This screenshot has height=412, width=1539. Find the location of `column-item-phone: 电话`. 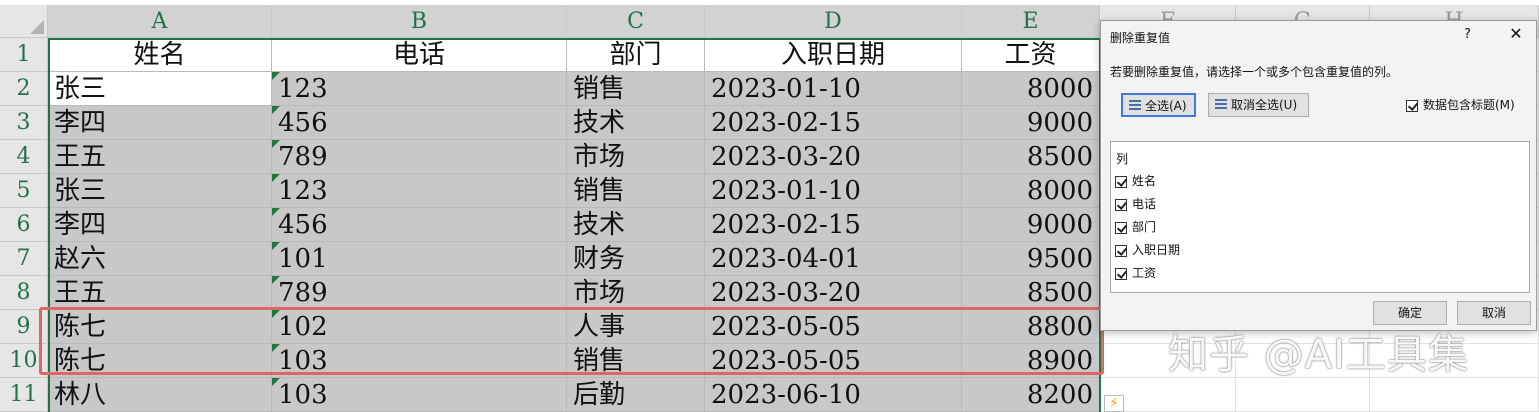

column-item-phone: 电话 is located at coordinates (1135, 203).